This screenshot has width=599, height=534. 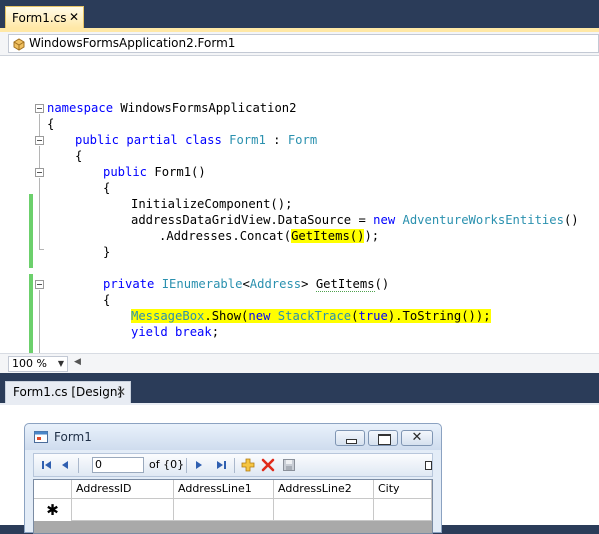 I want to click on column-header: AddressLine1, so click(x=224, y=489).